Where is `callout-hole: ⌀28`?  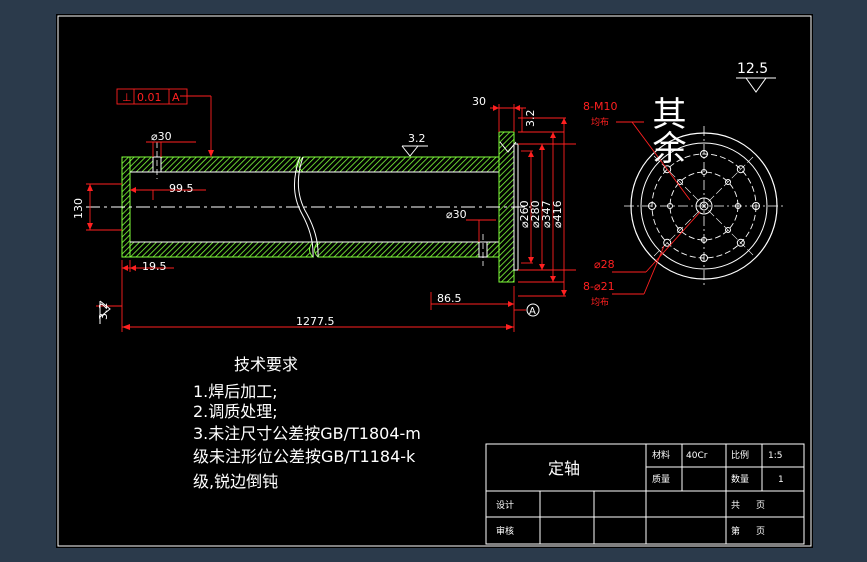
callout-hole: ⌀28 is located at coordinates (604, 264).